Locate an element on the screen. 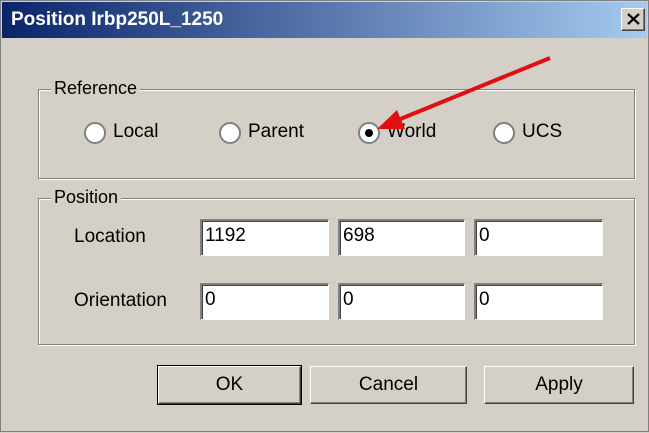 This screenshot has width=649, height=433. radio-label-parent: Parent is located at coordinates (276, 131).